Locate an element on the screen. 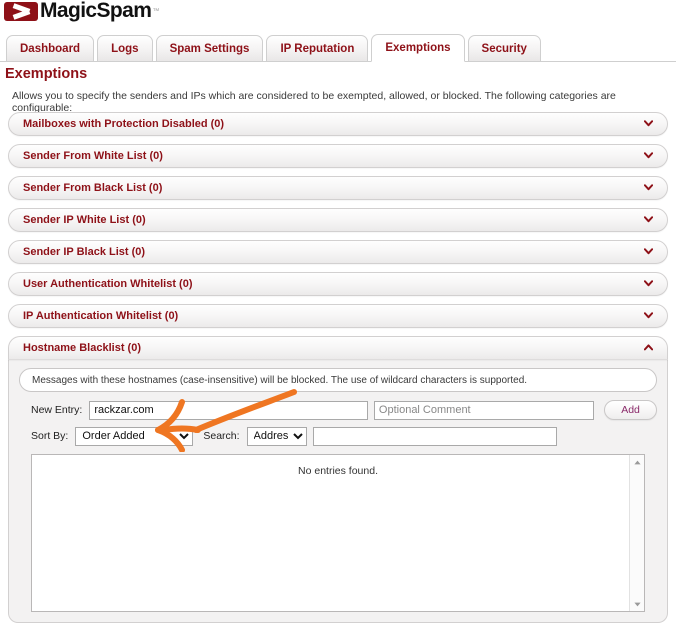 The height and width of the screenshot is (644, 676). accordion-header-ip-authentication-whitelist: IP Authentication Whitelist (0) is located at coordinates (338, 316).